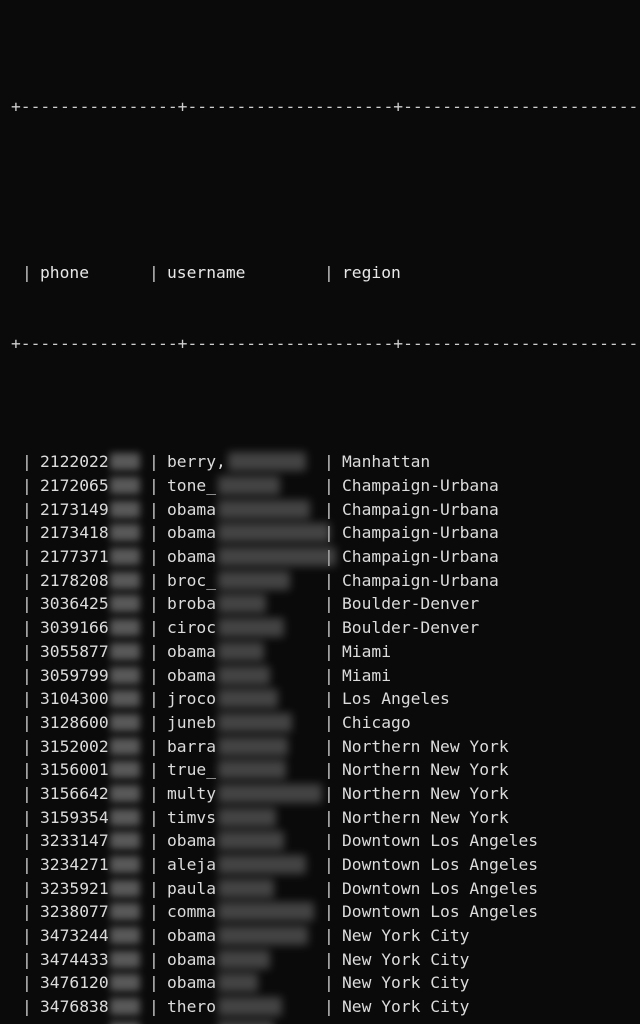 This screenshot has height=1024, width=640. Describe the element at coordinates (74, 604) in the screenshot. I see `cell-phone: 3036425` at that location.